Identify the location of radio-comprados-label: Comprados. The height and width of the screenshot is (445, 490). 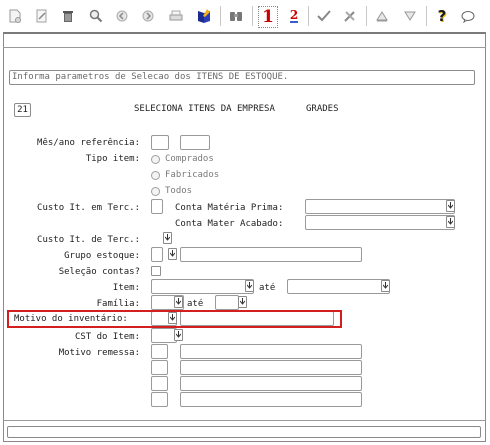
(189, 159).